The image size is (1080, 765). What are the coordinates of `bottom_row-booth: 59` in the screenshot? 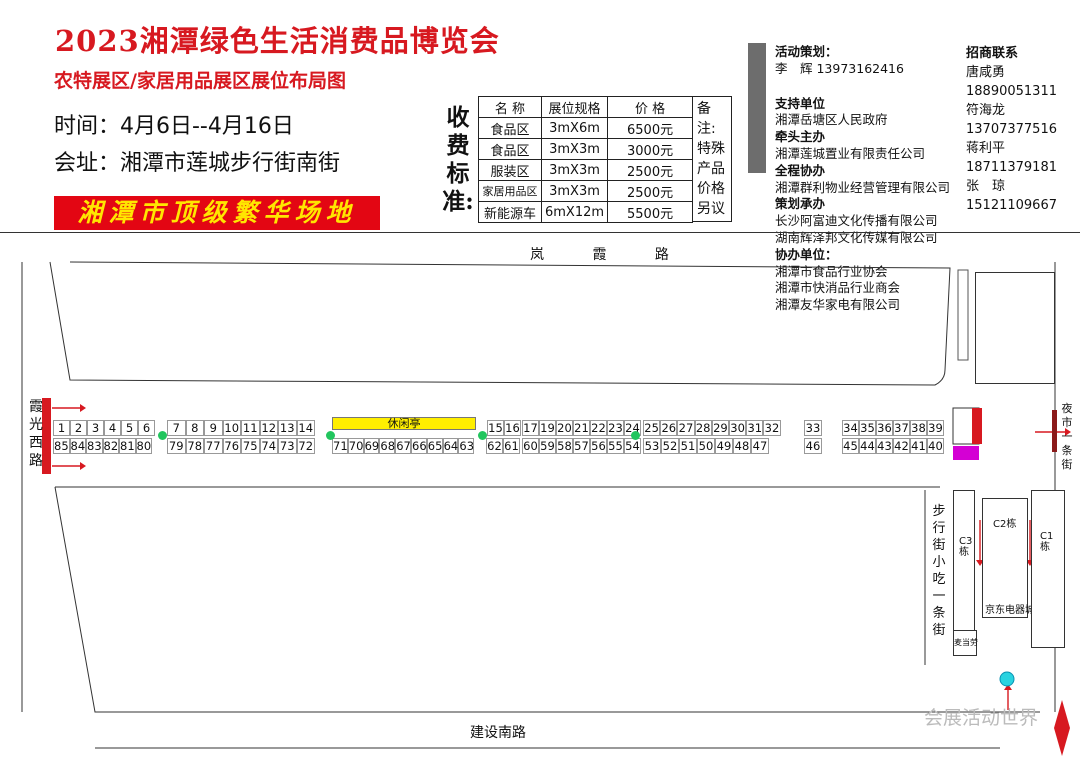 It's located at (547, 446).